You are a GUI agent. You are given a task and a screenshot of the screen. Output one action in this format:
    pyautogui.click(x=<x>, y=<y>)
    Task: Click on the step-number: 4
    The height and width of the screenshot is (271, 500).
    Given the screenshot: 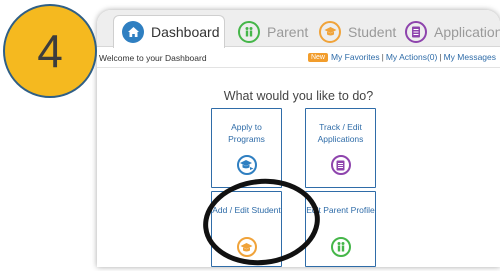 What is the action you would take?
    pyautogui.click(x=50, y=51)
    